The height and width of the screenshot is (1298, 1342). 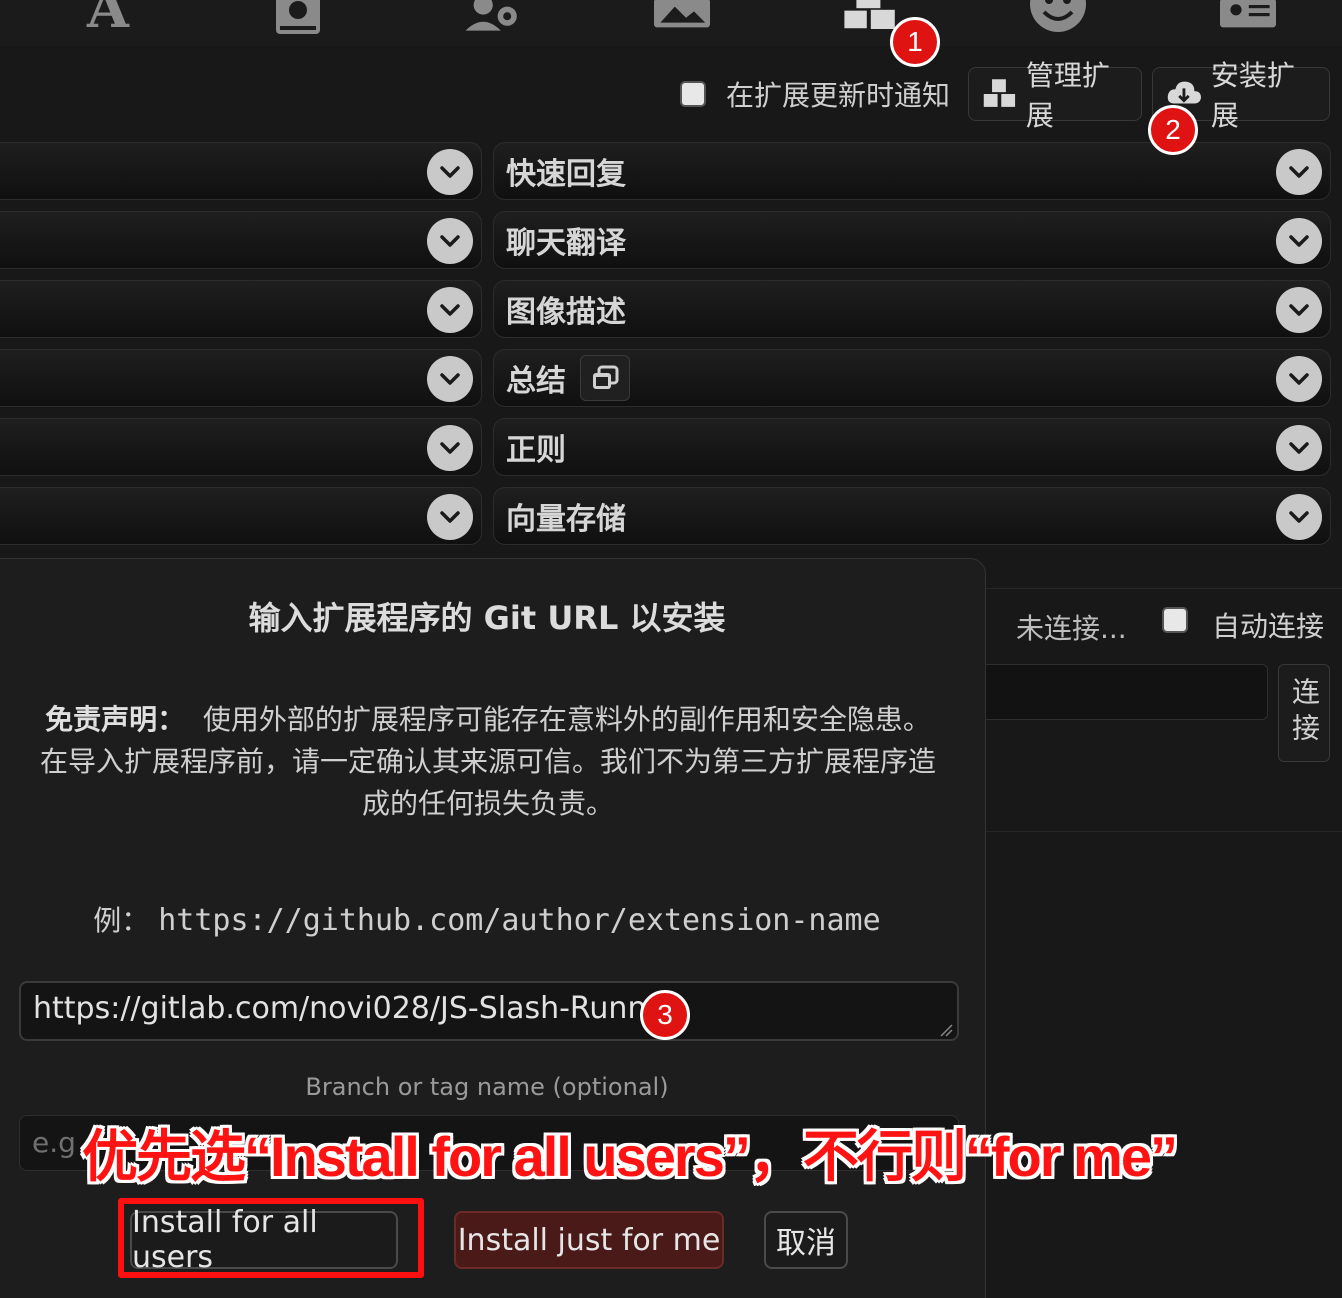 I want to click on auto-connect-label: 自动连接, so click(x=1268, y=626).